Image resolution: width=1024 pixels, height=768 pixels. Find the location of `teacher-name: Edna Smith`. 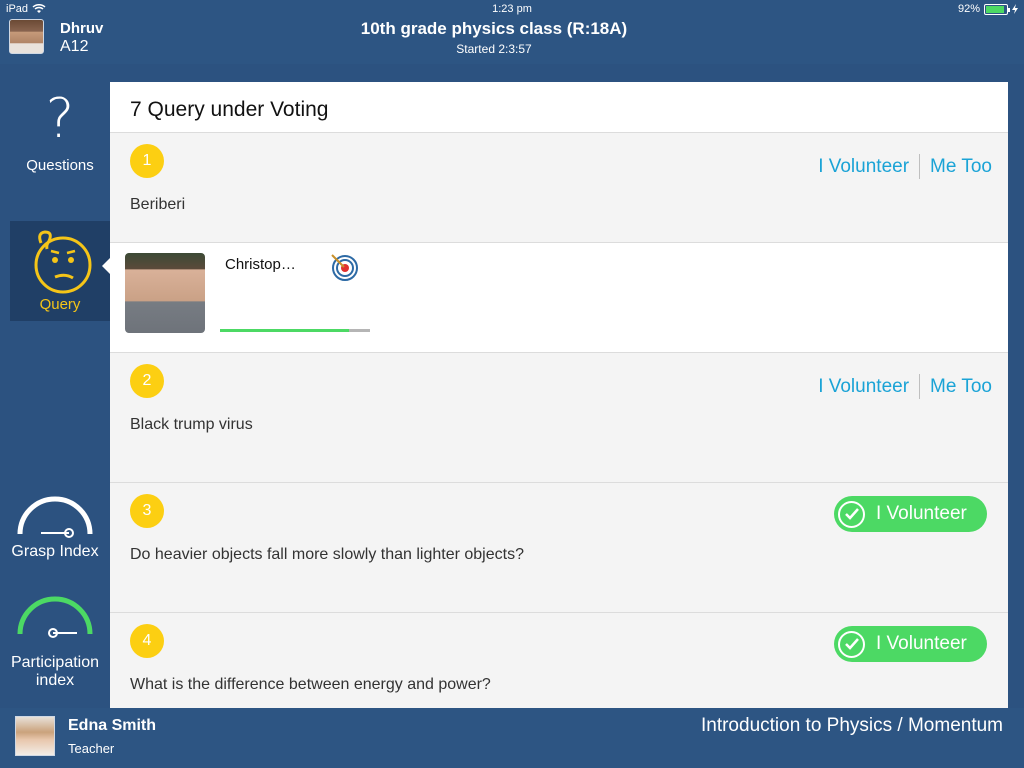

teacher-name: Edna Smith is located at coordinates (112, 725).